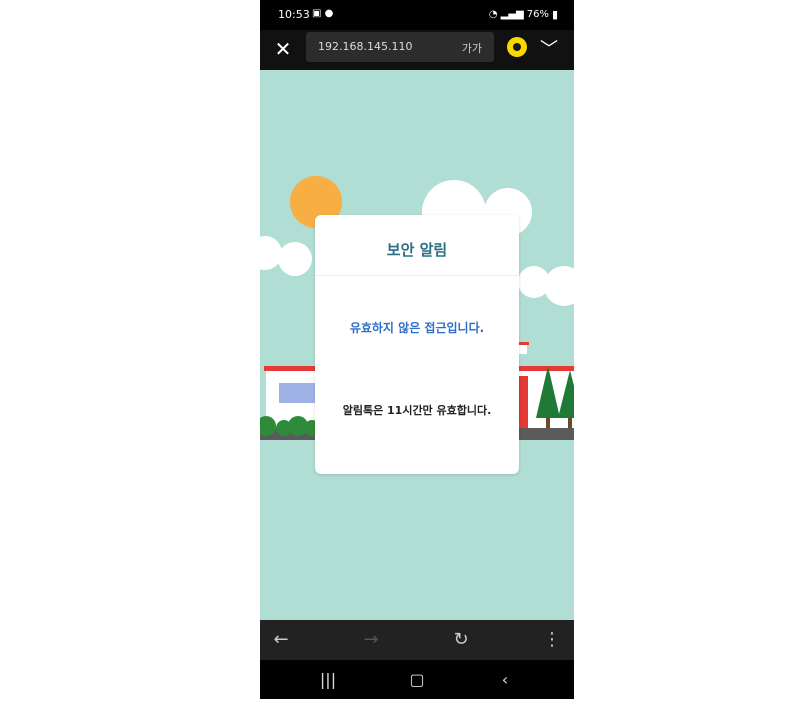 This screenshot has width=810, height=704. I want to click on home-icon: ▢, so click(417, 680).